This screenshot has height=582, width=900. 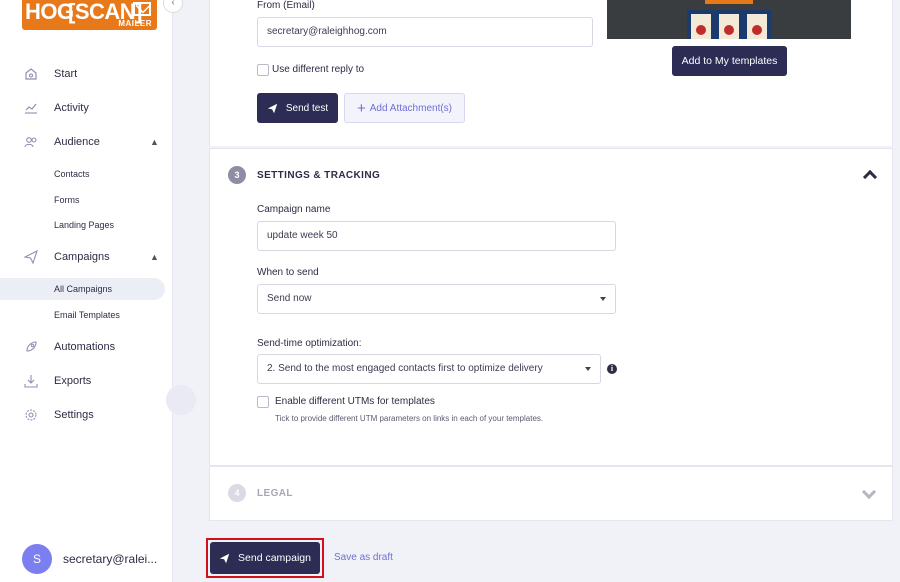 I want to click on from-email-field: secretary@raleighhog.com, so click(x=425, y=32).